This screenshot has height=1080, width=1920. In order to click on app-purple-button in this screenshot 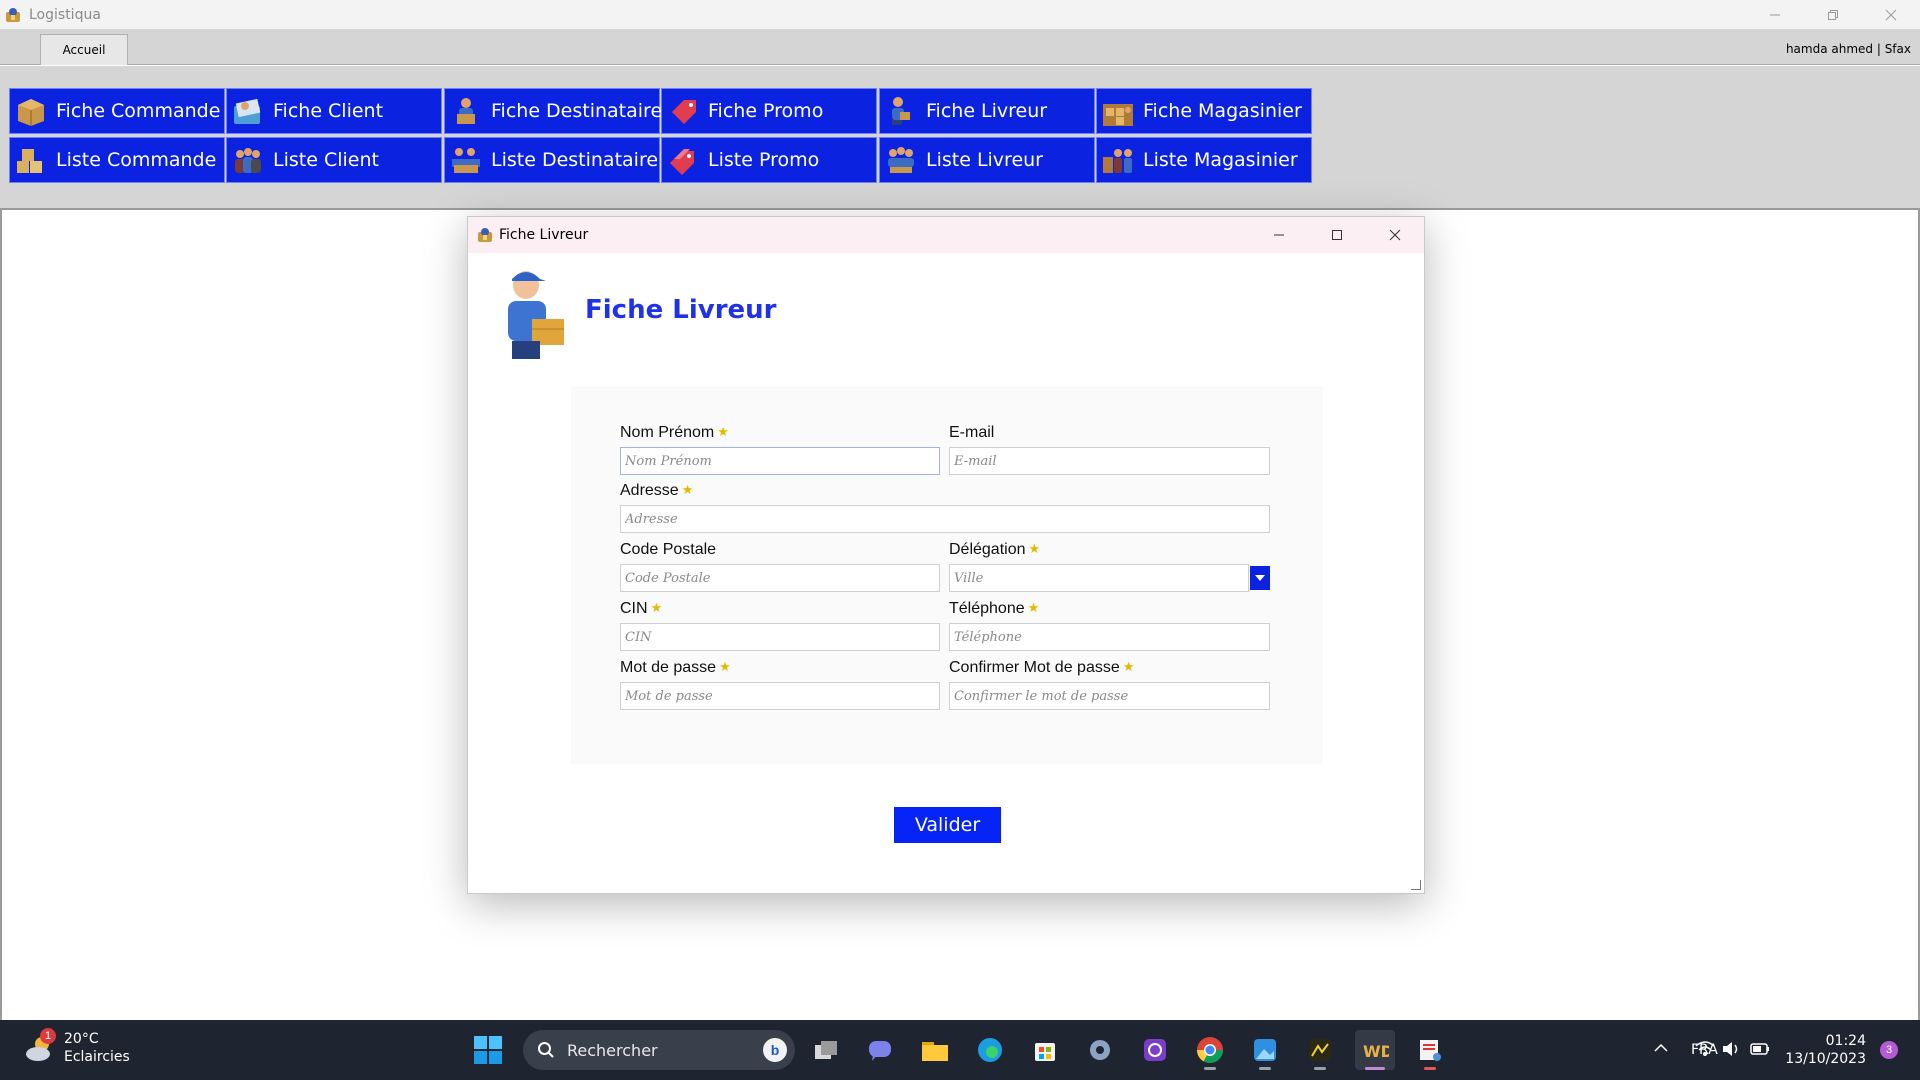, I will do `click(1155, 1050)`.